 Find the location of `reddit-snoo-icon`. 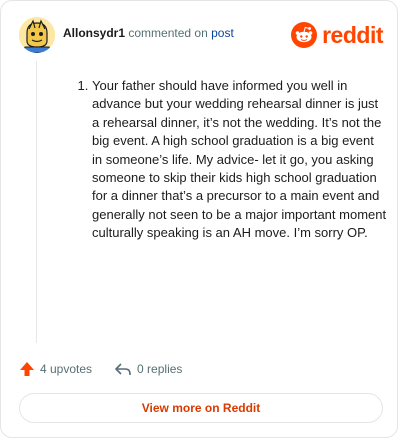

reddit-snoo-icon is located at coordinates (304, 35).